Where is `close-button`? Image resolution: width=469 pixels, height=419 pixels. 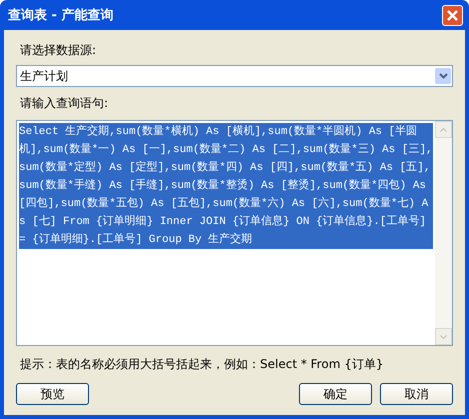
close-button is located at coordinates (452, 15).